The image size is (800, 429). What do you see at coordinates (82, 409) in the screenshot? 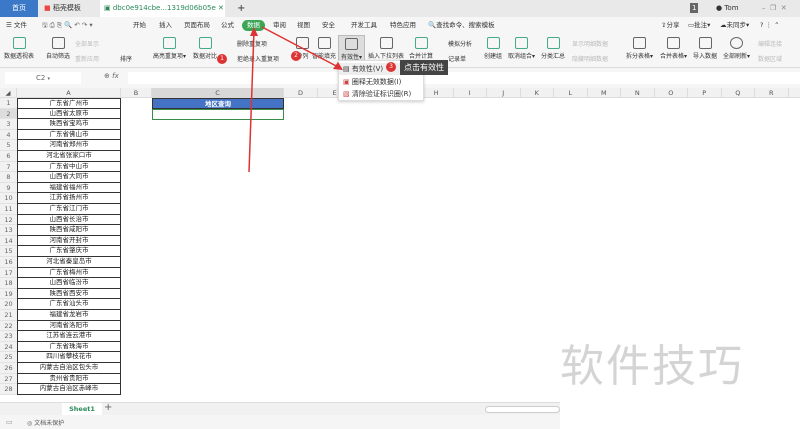
I see `sheet-tab-sheet1: Sheet1` at bounding box center [82, 409].